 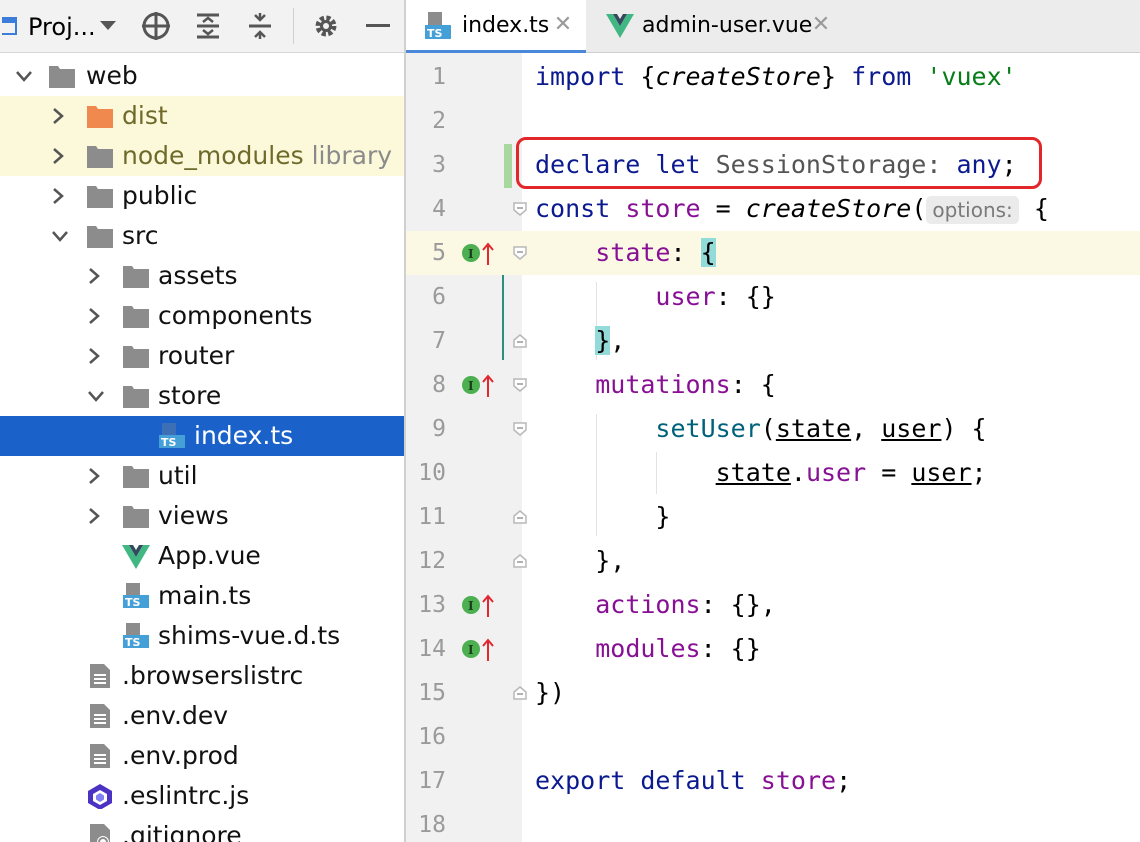 What do you see at coordinates (145, 115) in the screenshot?
I see `tree-item-label: dist` at bounding box center [145, 115].